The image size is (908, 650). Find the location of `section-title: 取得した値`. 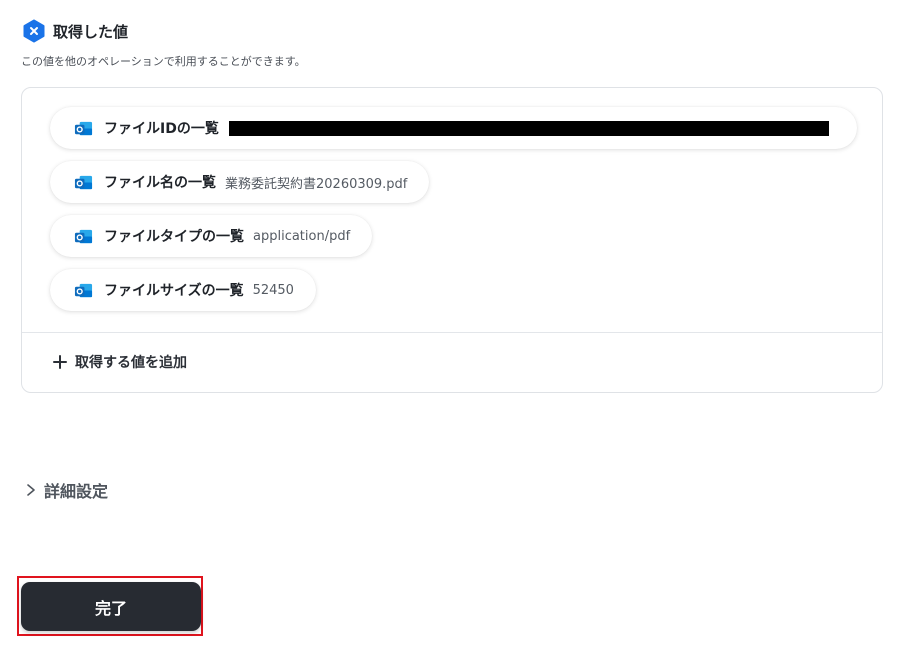

section-title: 取得した値 is located at coordinates (91, 31).